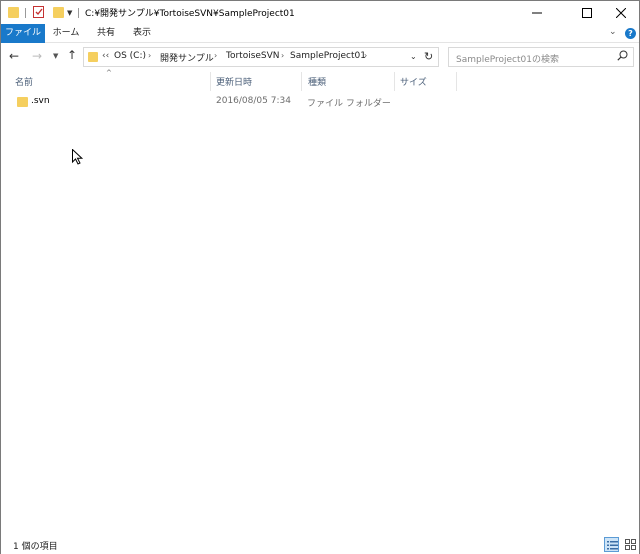 This screenshot has height=554, width=640. What do you see at coordinates (24, 81) in the screenshot?
I see `column-header-name: 名前` at bounding box center [24, 81].